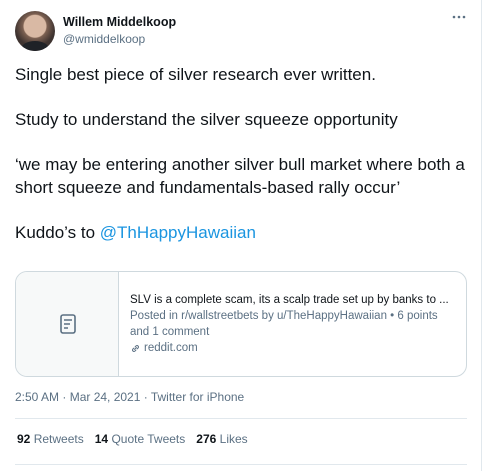 This screenshot has height=471, width=484. I want to click on quote-tweets-stat: 14 Quote Tweets, so click(140, 439).